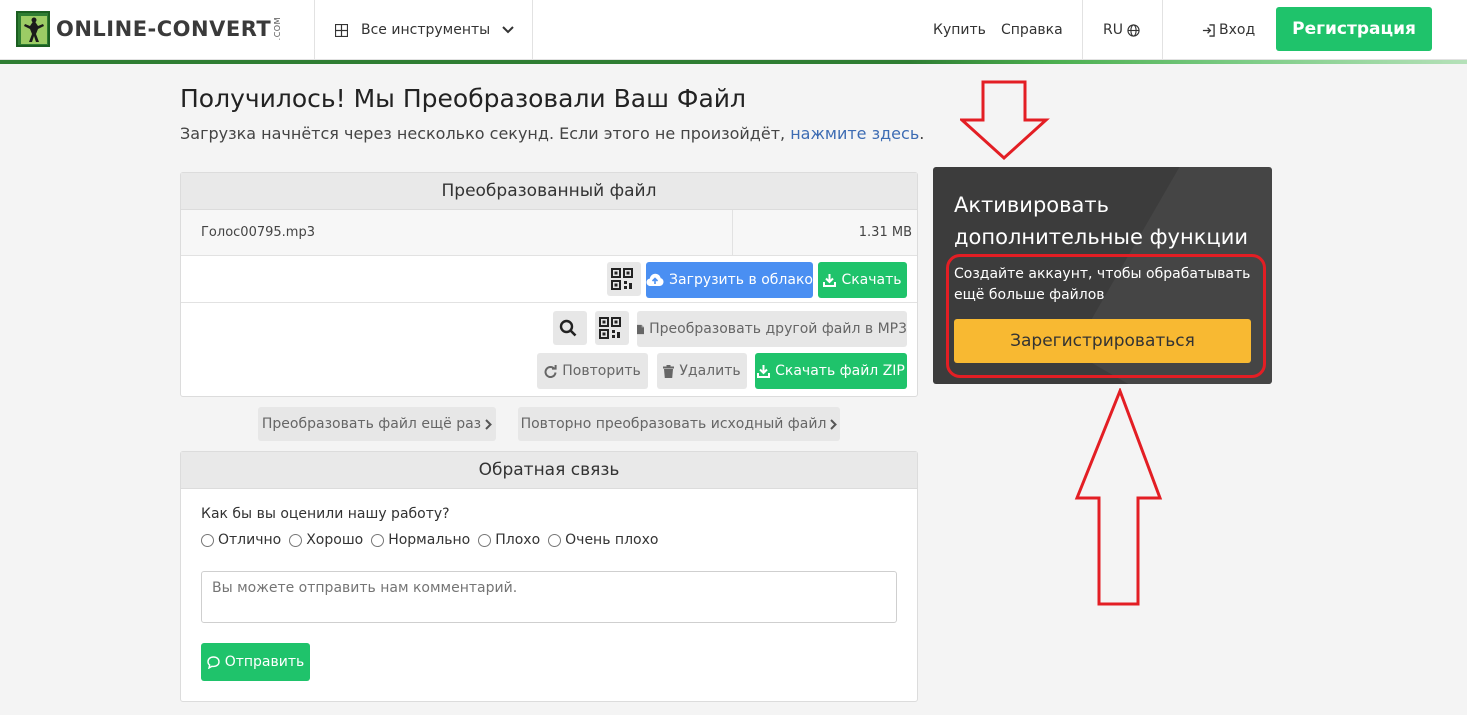 The width and height of the screenshot is (1467, 715). I want to click on logo-dotcom: .COM, so click(278, 29).